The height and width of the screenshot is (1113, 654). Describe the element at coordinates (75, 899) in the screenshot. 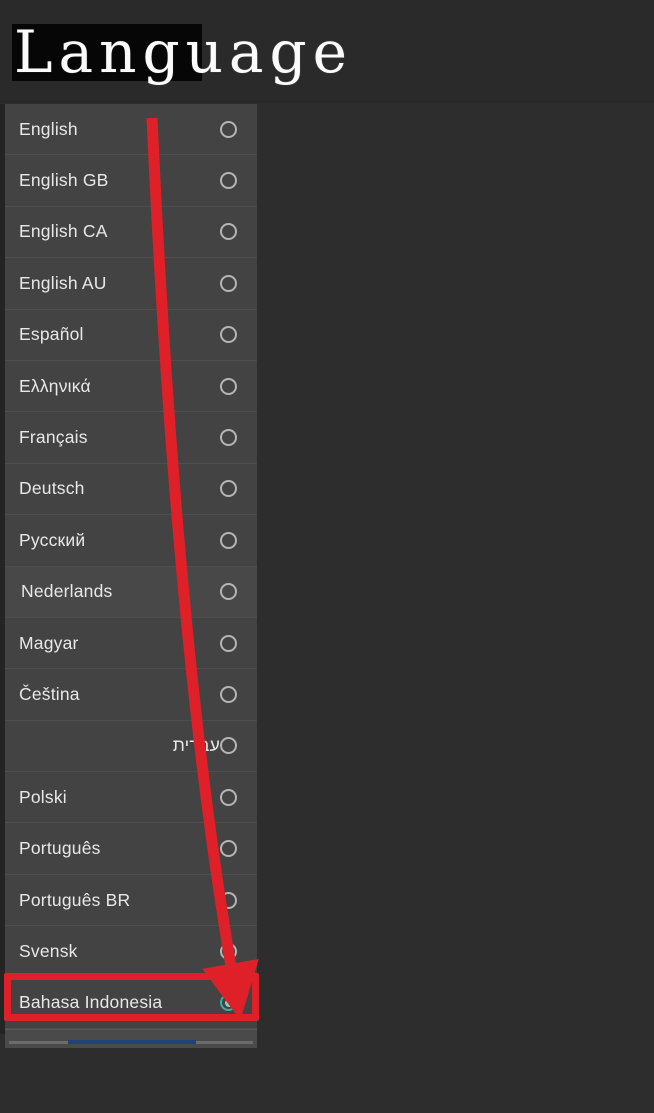

I see `language-label: Português BR` at that location.